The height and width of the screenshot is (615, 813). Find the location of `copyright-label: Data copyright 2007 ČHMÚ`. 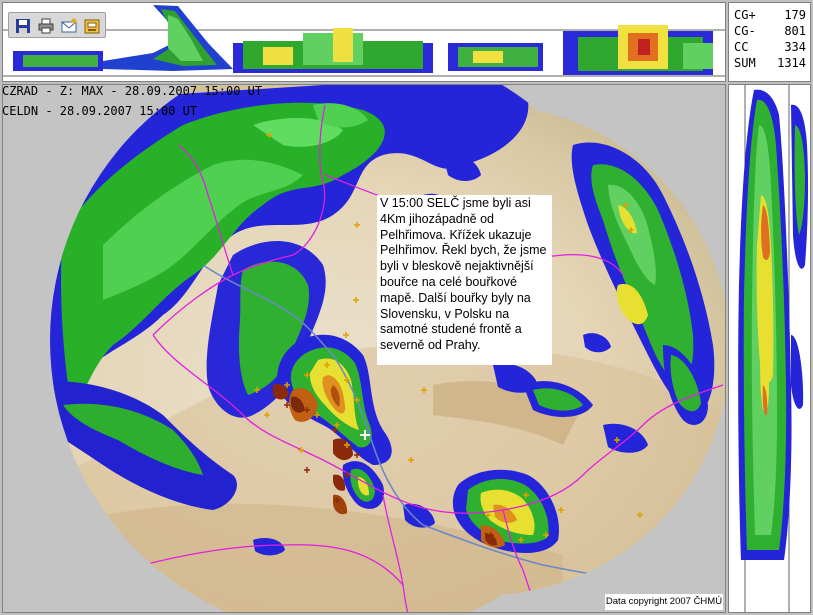

copyright-label: Data copyright 2007 ČHMÚ is located at coordinates (664, 602).